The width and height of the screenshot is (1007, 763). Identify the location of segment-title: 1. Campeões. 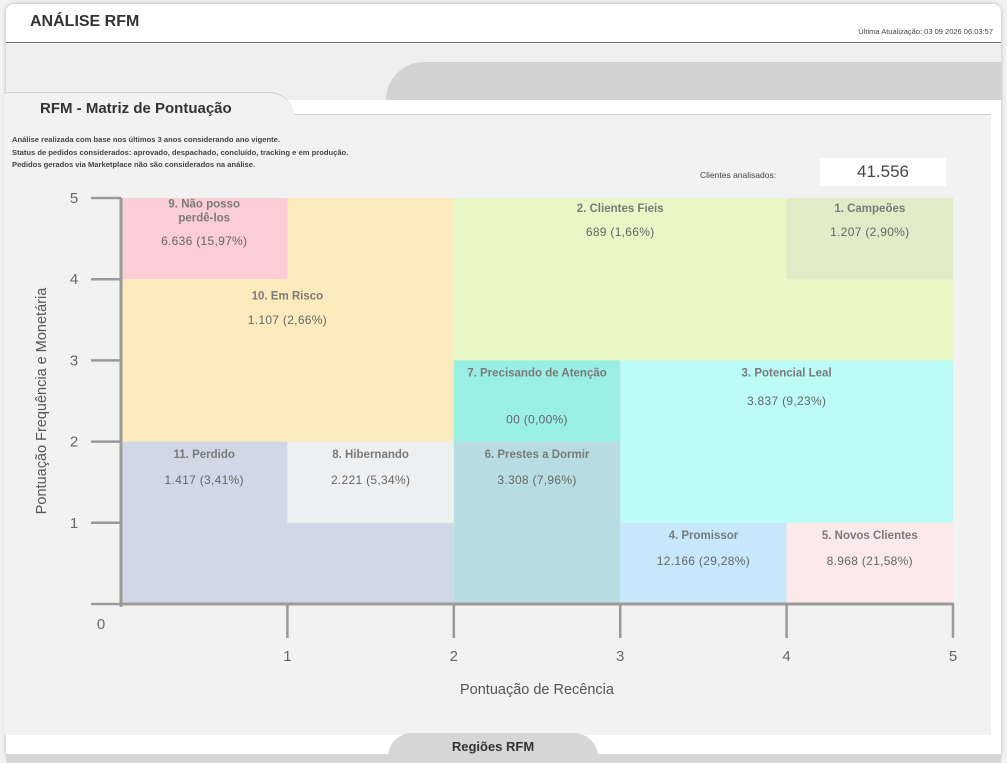
(869, 209).